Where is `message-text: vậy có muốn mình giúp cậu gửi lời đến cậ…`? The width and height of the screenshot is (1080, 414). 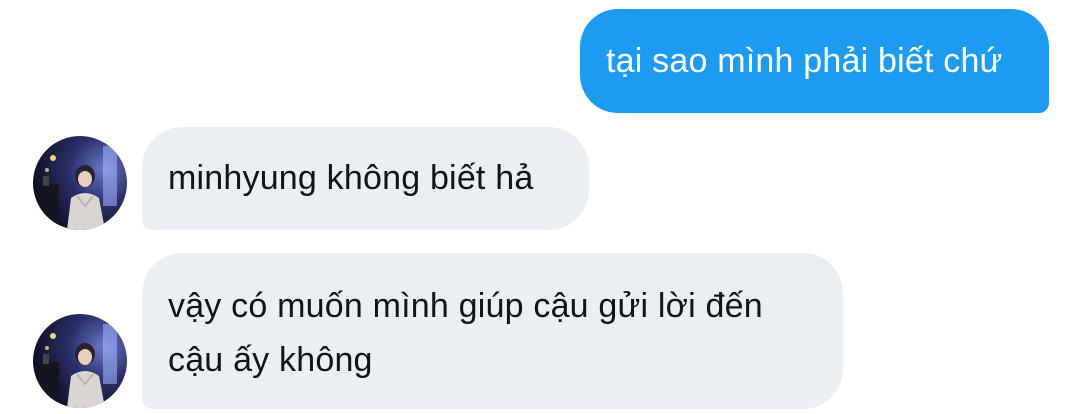 message-text: vậy có muốn mình giúp cậu gửi lời đến cậ… is located at coordinates (465, 333).